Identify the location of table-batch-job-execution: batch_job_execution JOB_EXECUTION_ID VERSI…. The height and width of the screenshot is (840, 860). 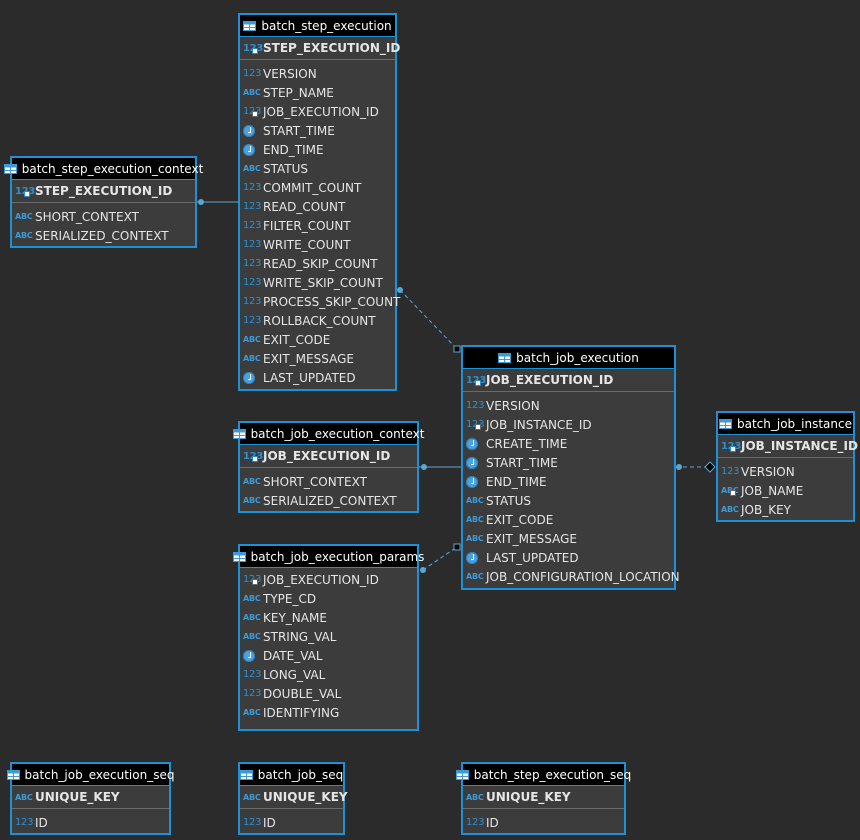
(570, 467).